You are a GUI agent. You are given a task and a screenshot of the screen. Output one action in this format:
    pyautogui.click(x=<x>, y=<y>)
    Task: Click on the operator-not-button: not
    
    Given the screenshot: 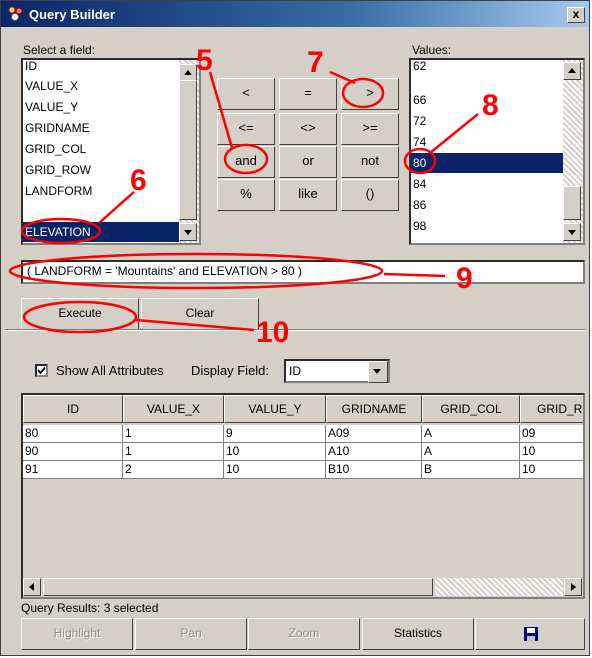 What is the action you would take?
    pyautogui.click(x=370, y=162)
    